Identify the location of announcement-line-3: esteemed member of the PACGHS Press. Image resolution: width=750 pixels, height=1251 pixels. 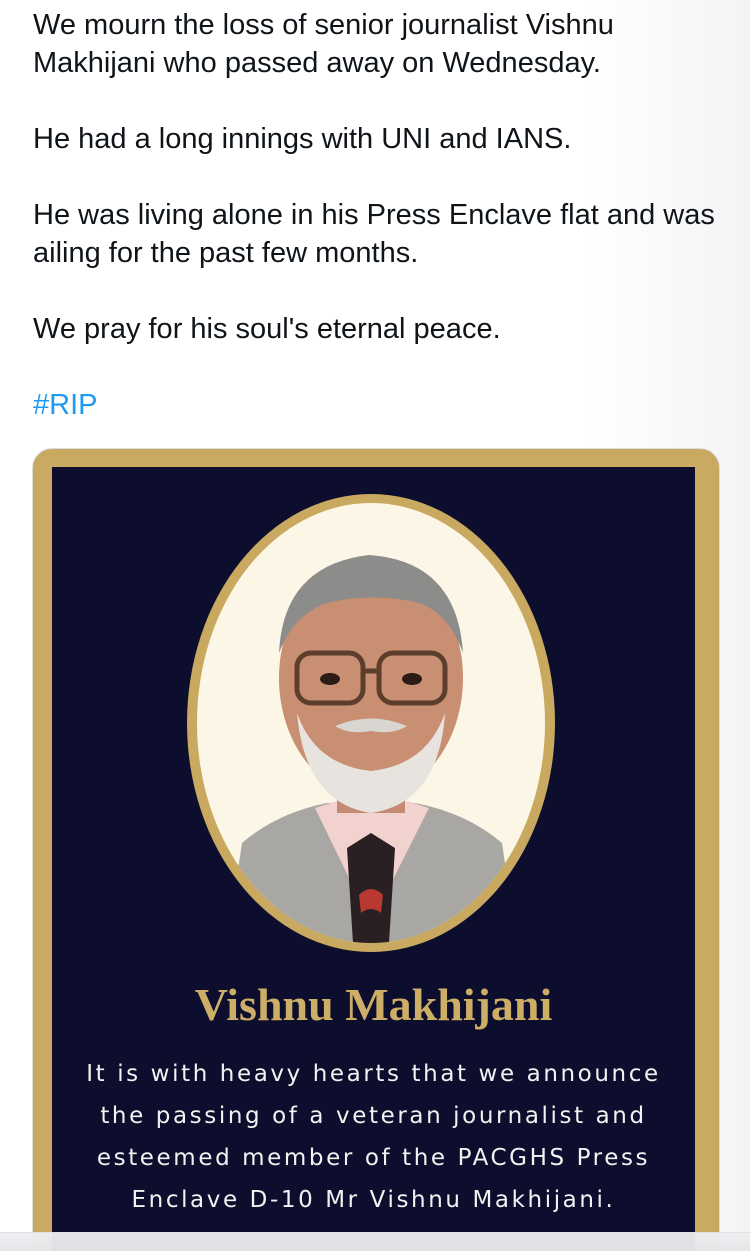
(373, 1158).